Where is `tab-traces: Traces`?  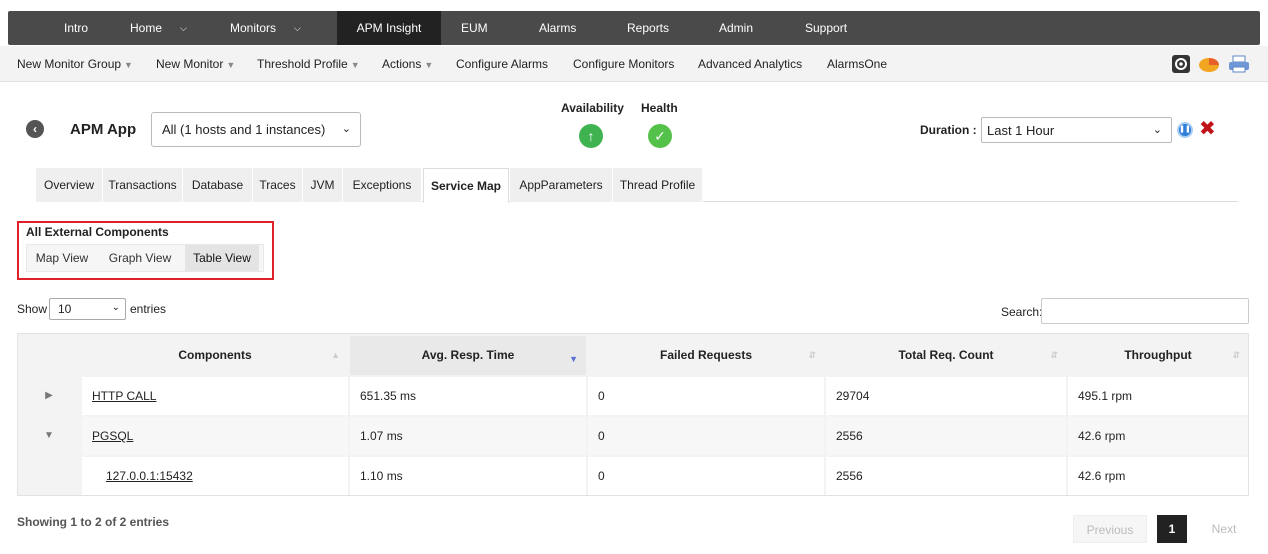 tab-traces: Traces is located at coordinates (278, 185).